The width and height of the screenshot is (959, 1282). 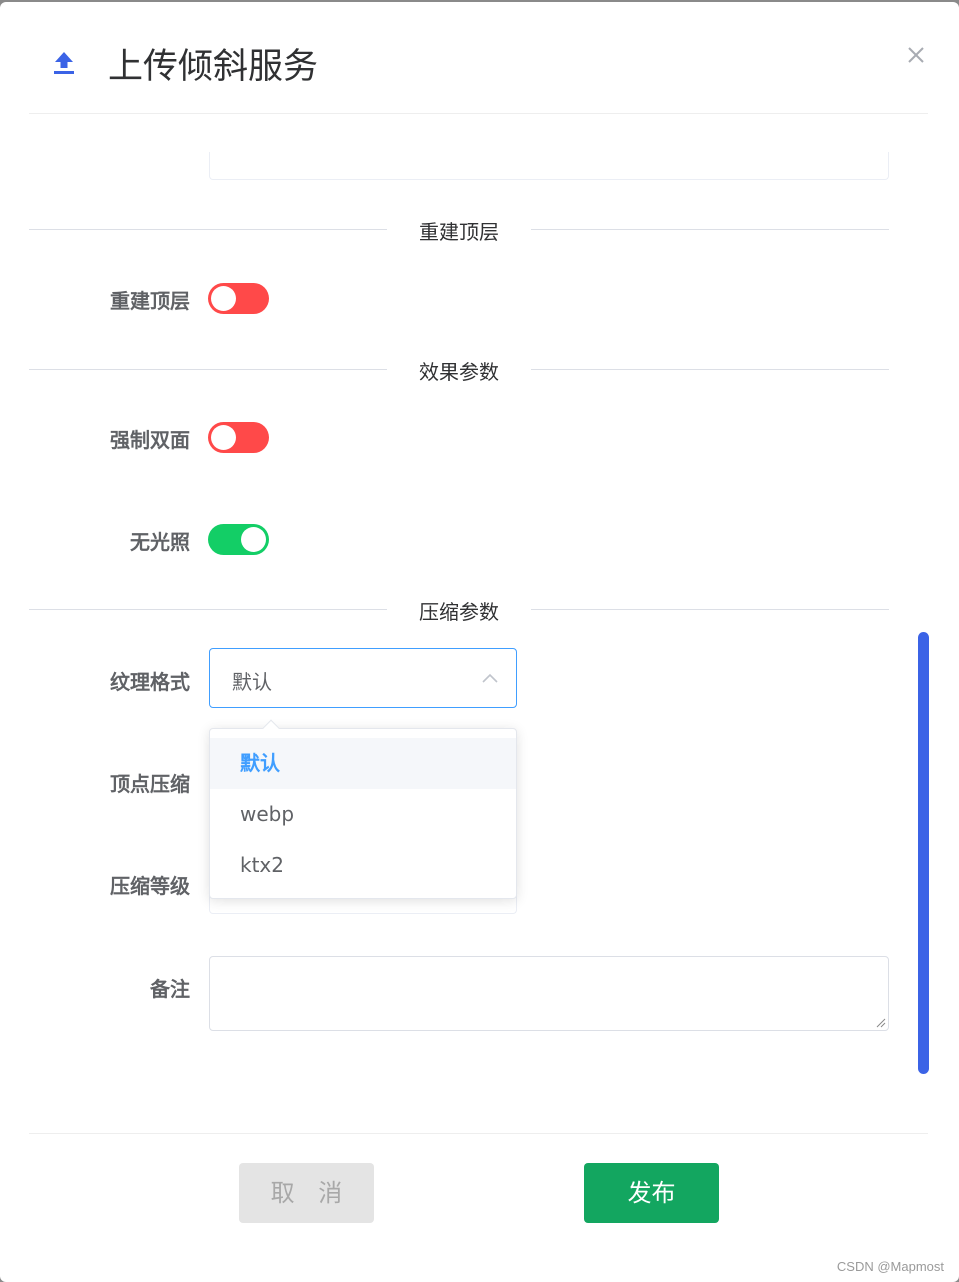 What do you see at coordinates (213, 67) in the screenshot?
I see `dialog-title: 上传倾斜服务` at bounding box center [213, 67].